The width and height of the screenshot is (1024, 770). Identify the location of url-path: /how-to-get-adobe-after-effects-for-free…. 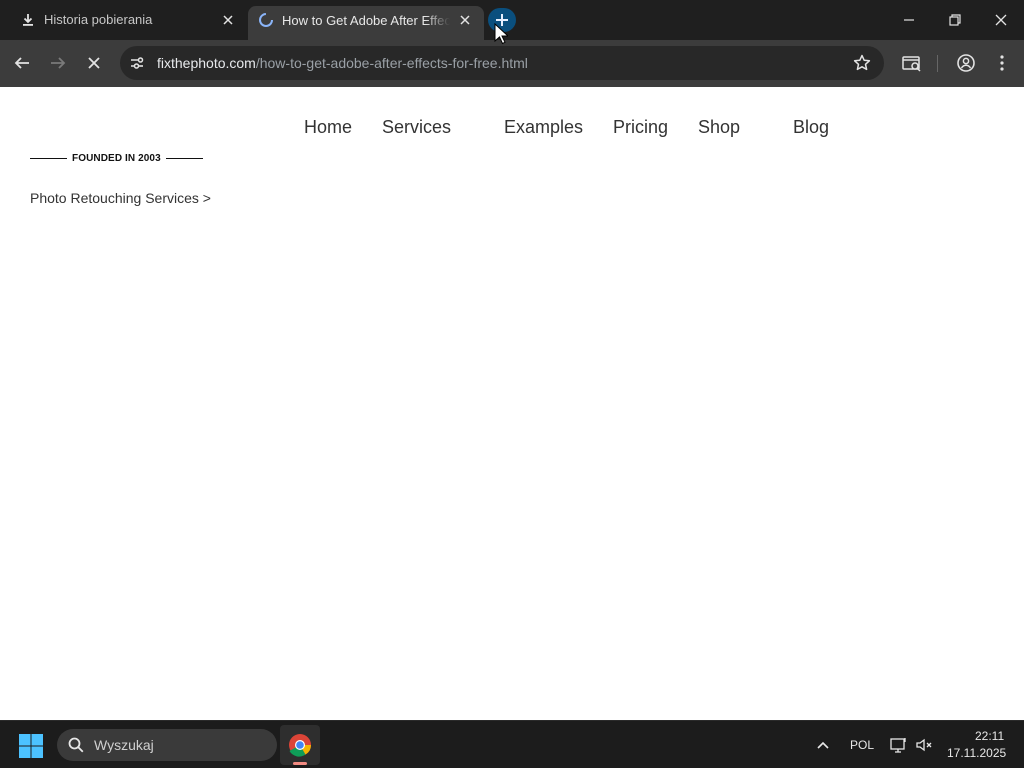
(391, 63).